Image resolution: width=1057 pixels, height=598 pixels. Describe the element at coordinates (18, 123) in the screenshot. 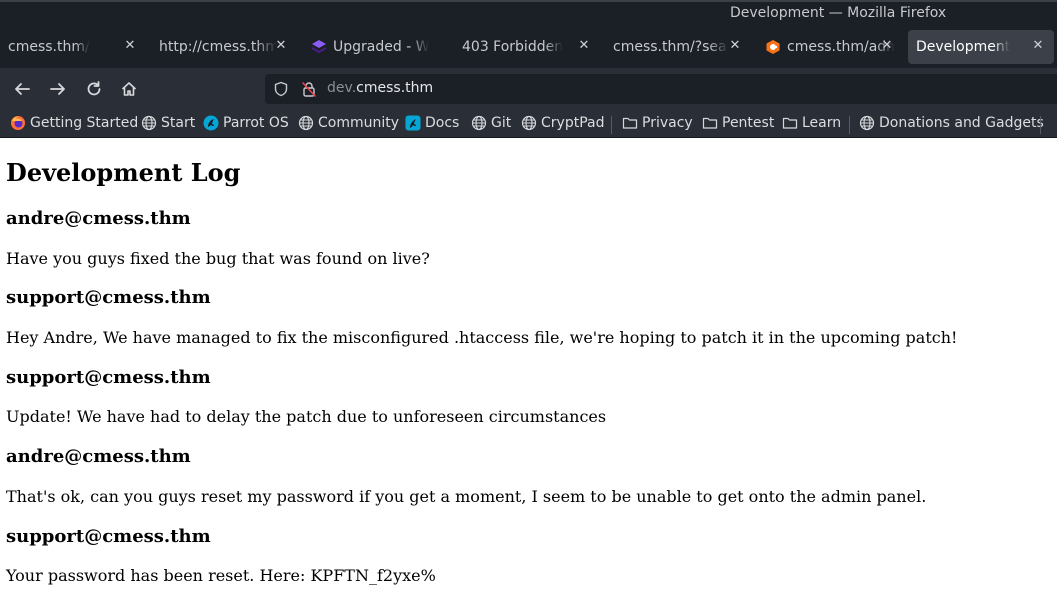

I see `firefox-icon` at that location.